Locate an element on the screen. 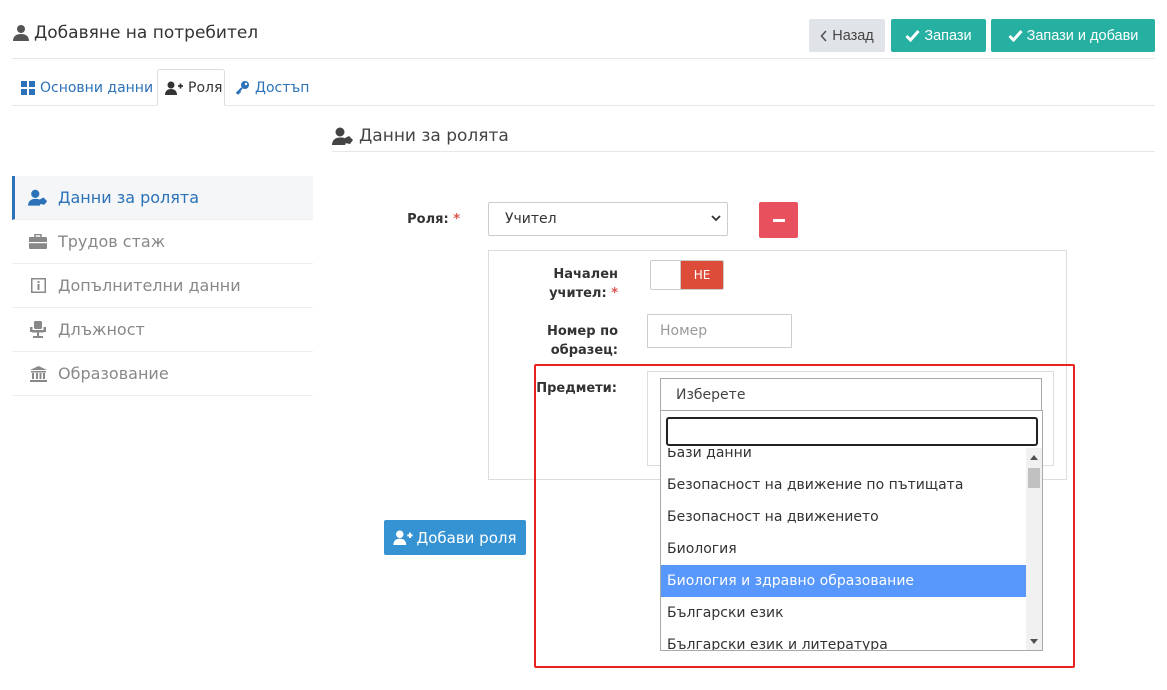 The height and width of the screenshot is (690, 1167). header-divider is located at coordinates (583, 58).